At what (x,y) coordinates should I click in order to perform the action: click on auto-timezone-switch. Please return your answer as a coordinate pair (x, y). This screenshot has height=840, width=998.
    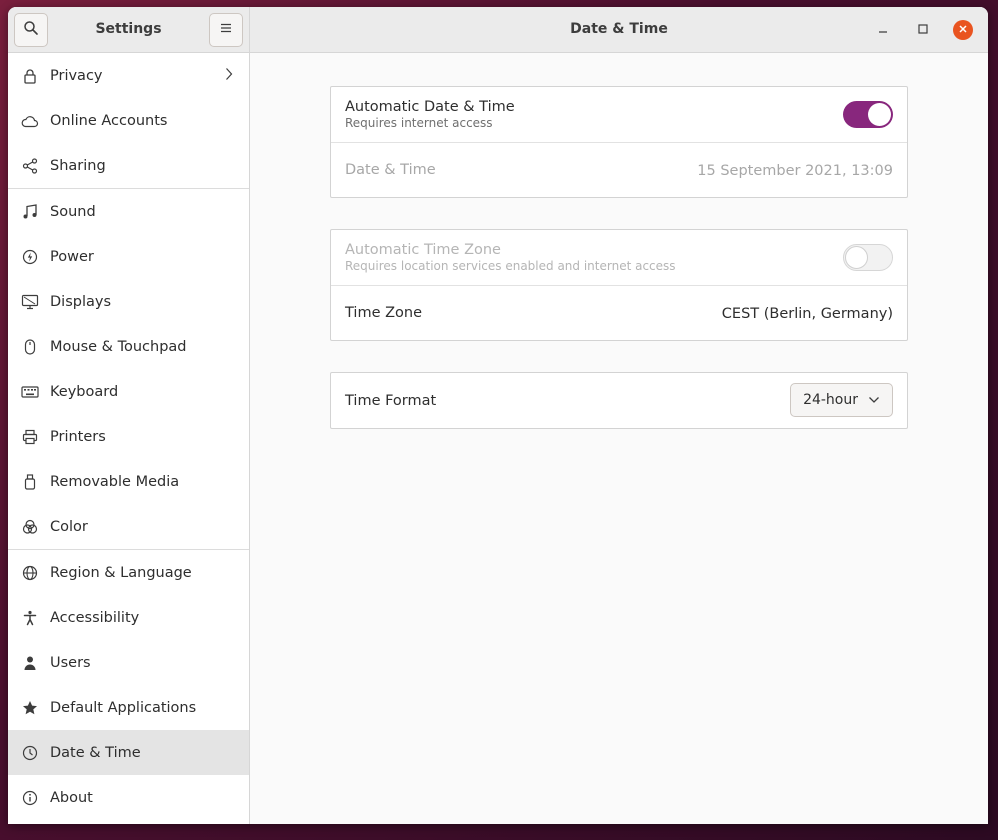
    Looking at the image, I should click on (868, 257).